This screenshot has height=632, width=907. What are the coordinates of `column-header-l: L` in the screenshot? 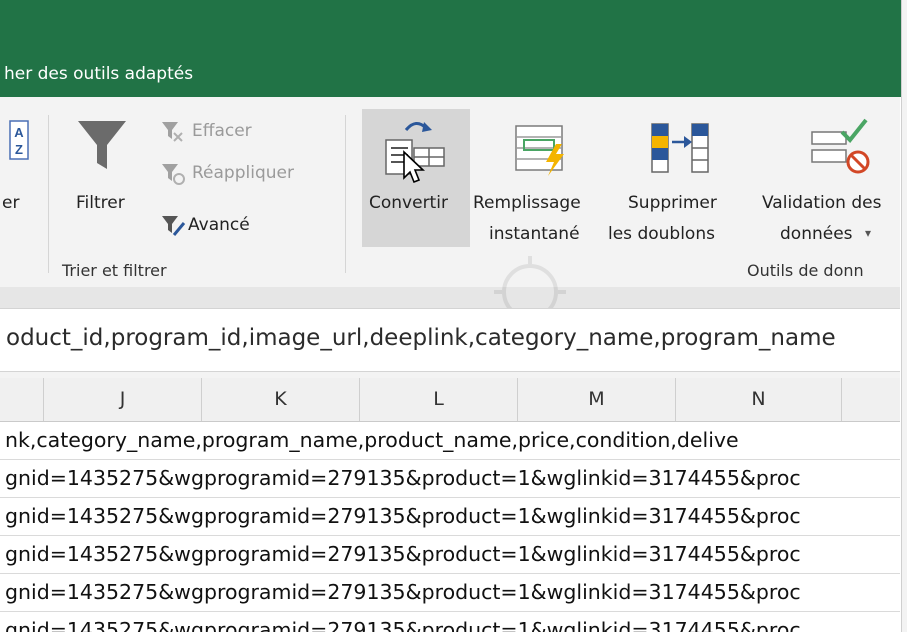 It's located at (439, 399).